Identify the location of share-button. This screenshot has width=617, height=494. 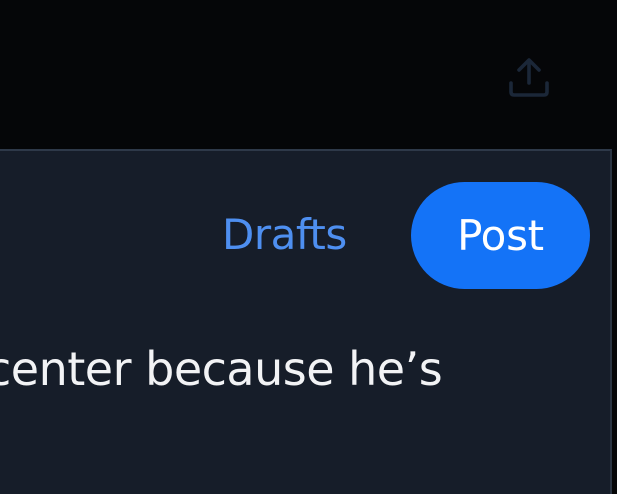
(529, 79).